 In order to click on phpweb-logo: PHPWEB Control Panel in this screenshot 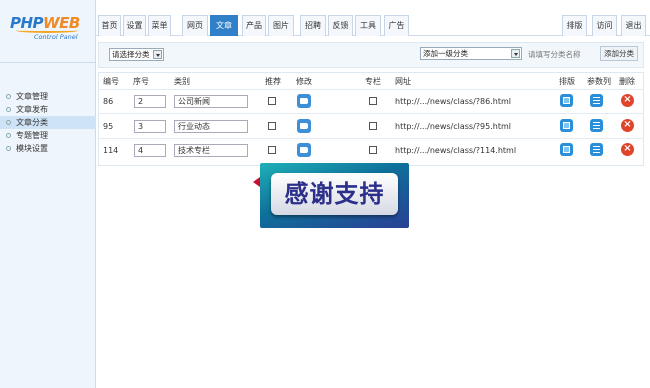, I will do `click(49, 30)`.